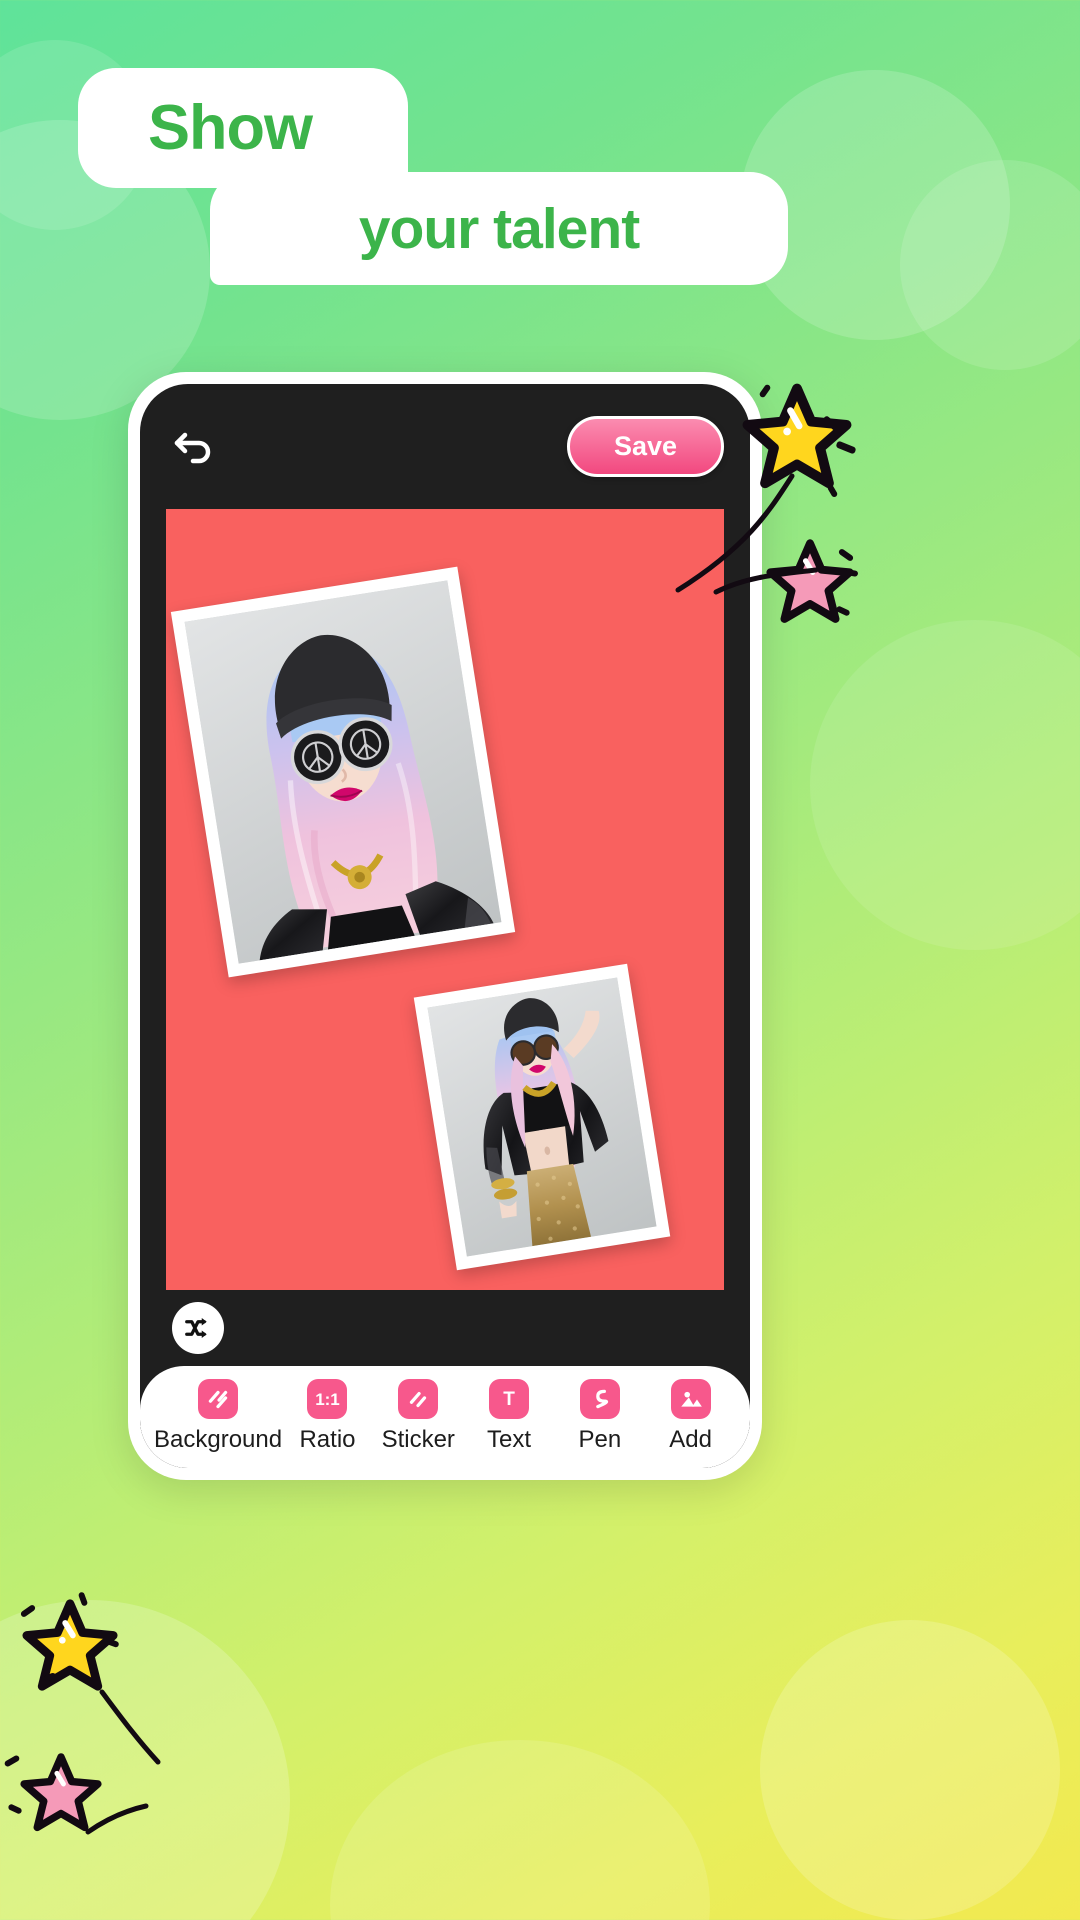  I want to click on shuffle-row, so click(445, 1328).